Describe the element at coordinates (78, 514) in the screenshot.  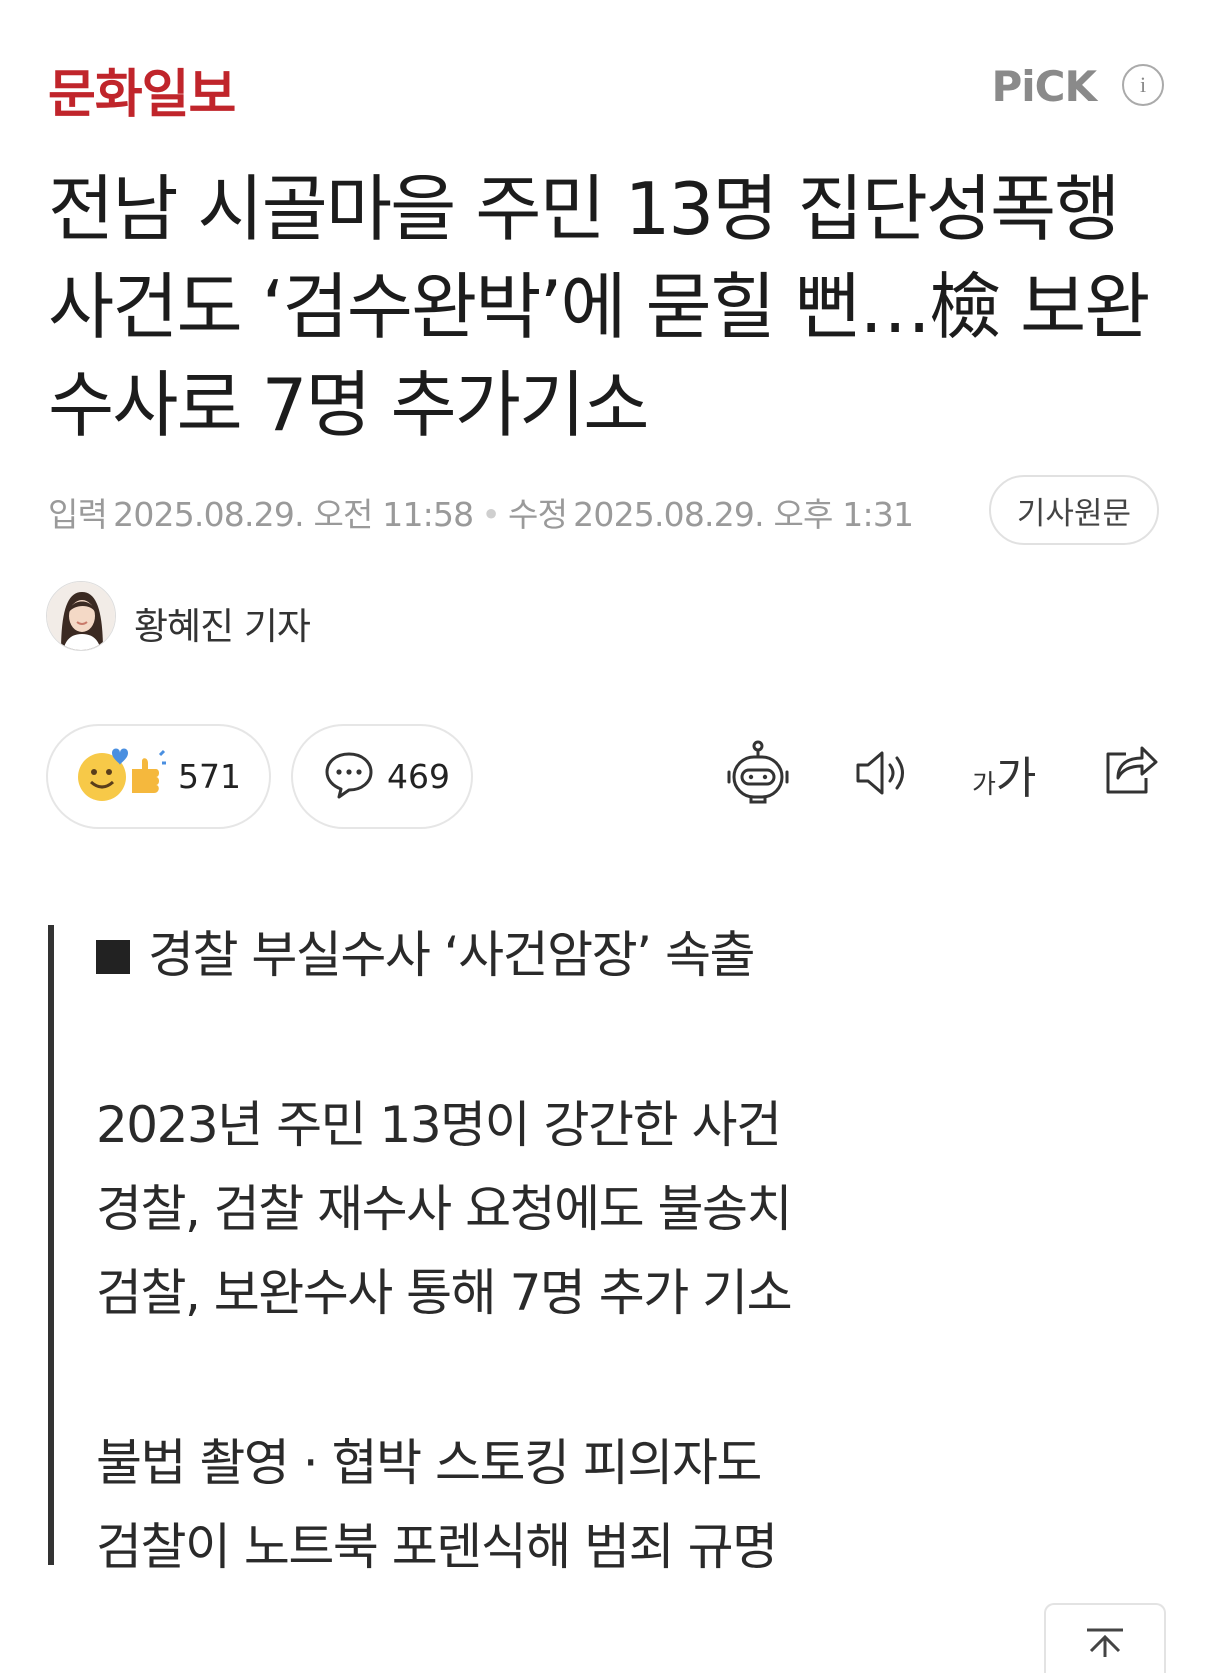
I see `input-label: 입력` at that location.